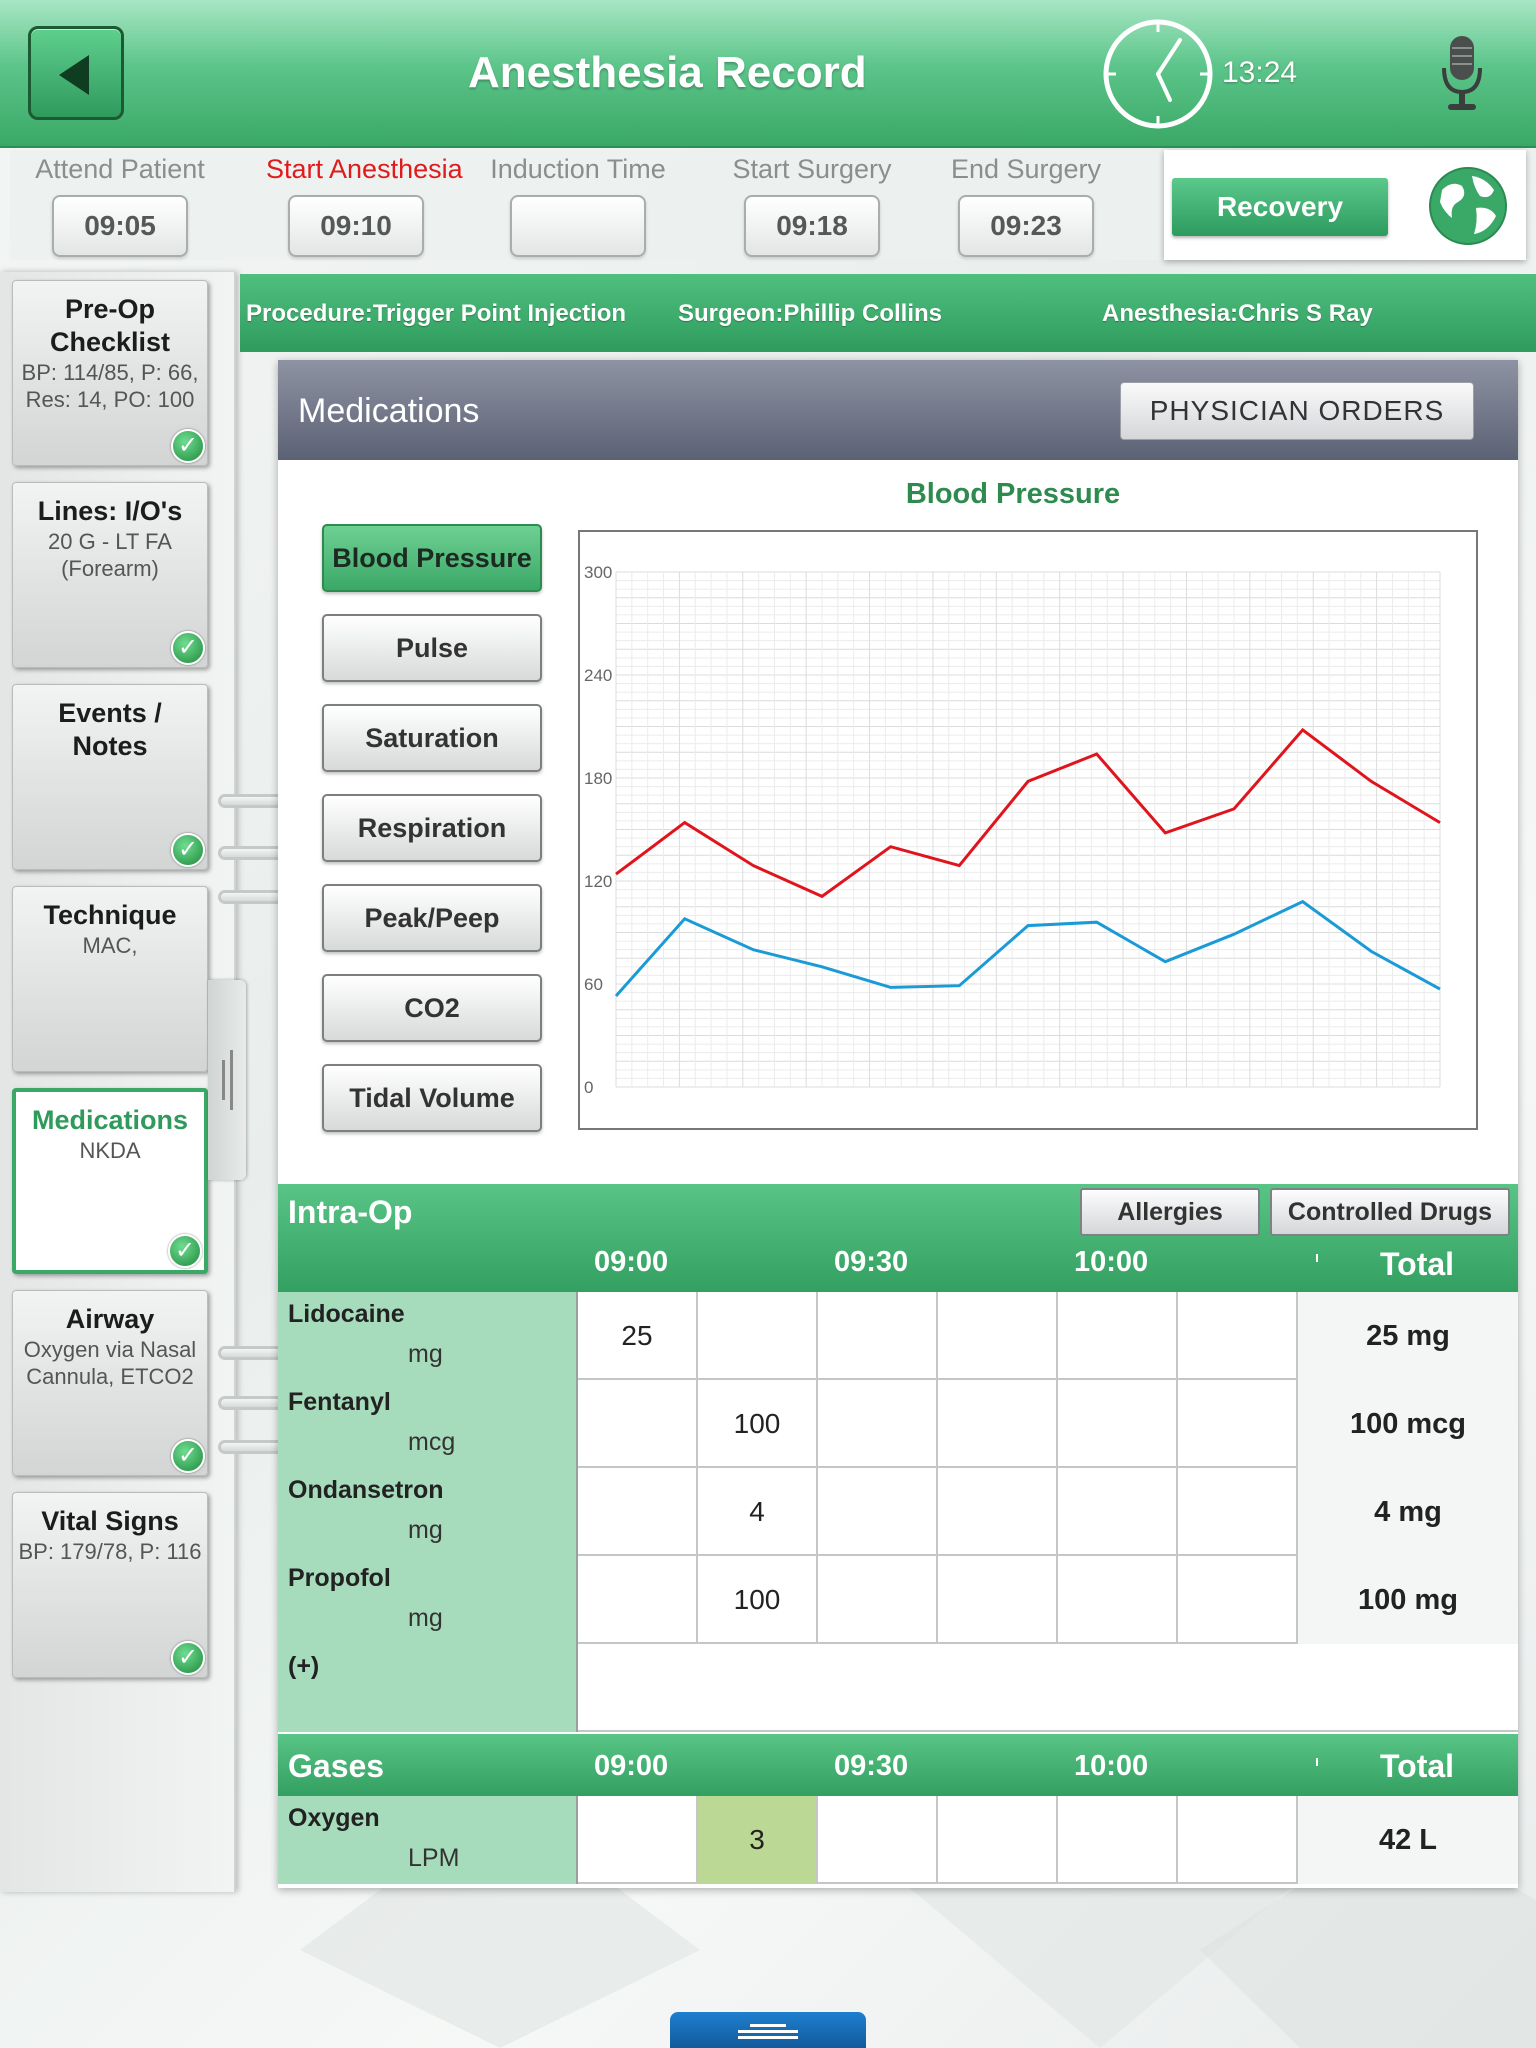 The height and width of the screenshot is (2048, 1536). Describe the element at coordinates (1297, 411) in the screenshot. I see `physician-orders-button: PHYSICIAN ORDERS` at that location.